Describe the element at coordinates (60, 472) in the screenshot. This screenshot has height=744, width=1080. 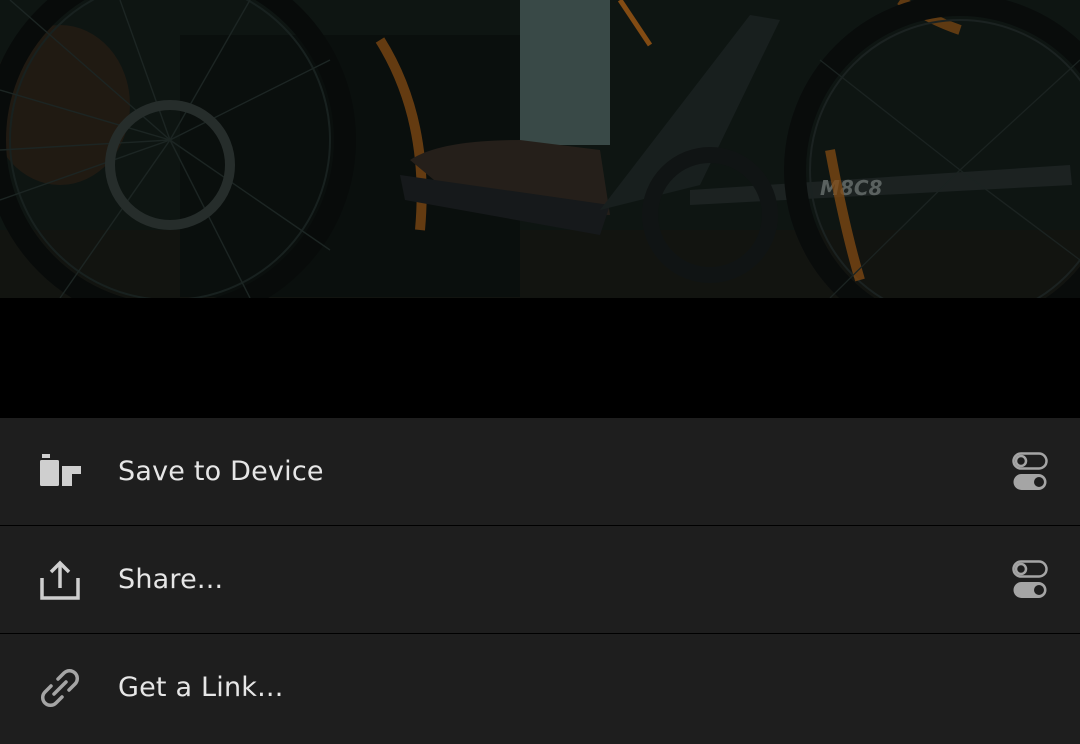
I see `save-device-icon` at that location.